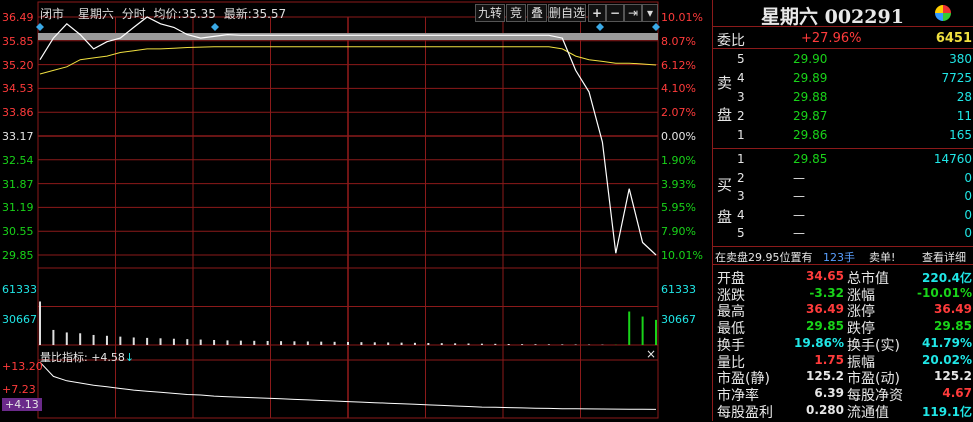 This screenshot has width=973, height=422. Describe the element at coordinates (18, 207) in the screenshot. I see `price-tick: 31.19` at that location.